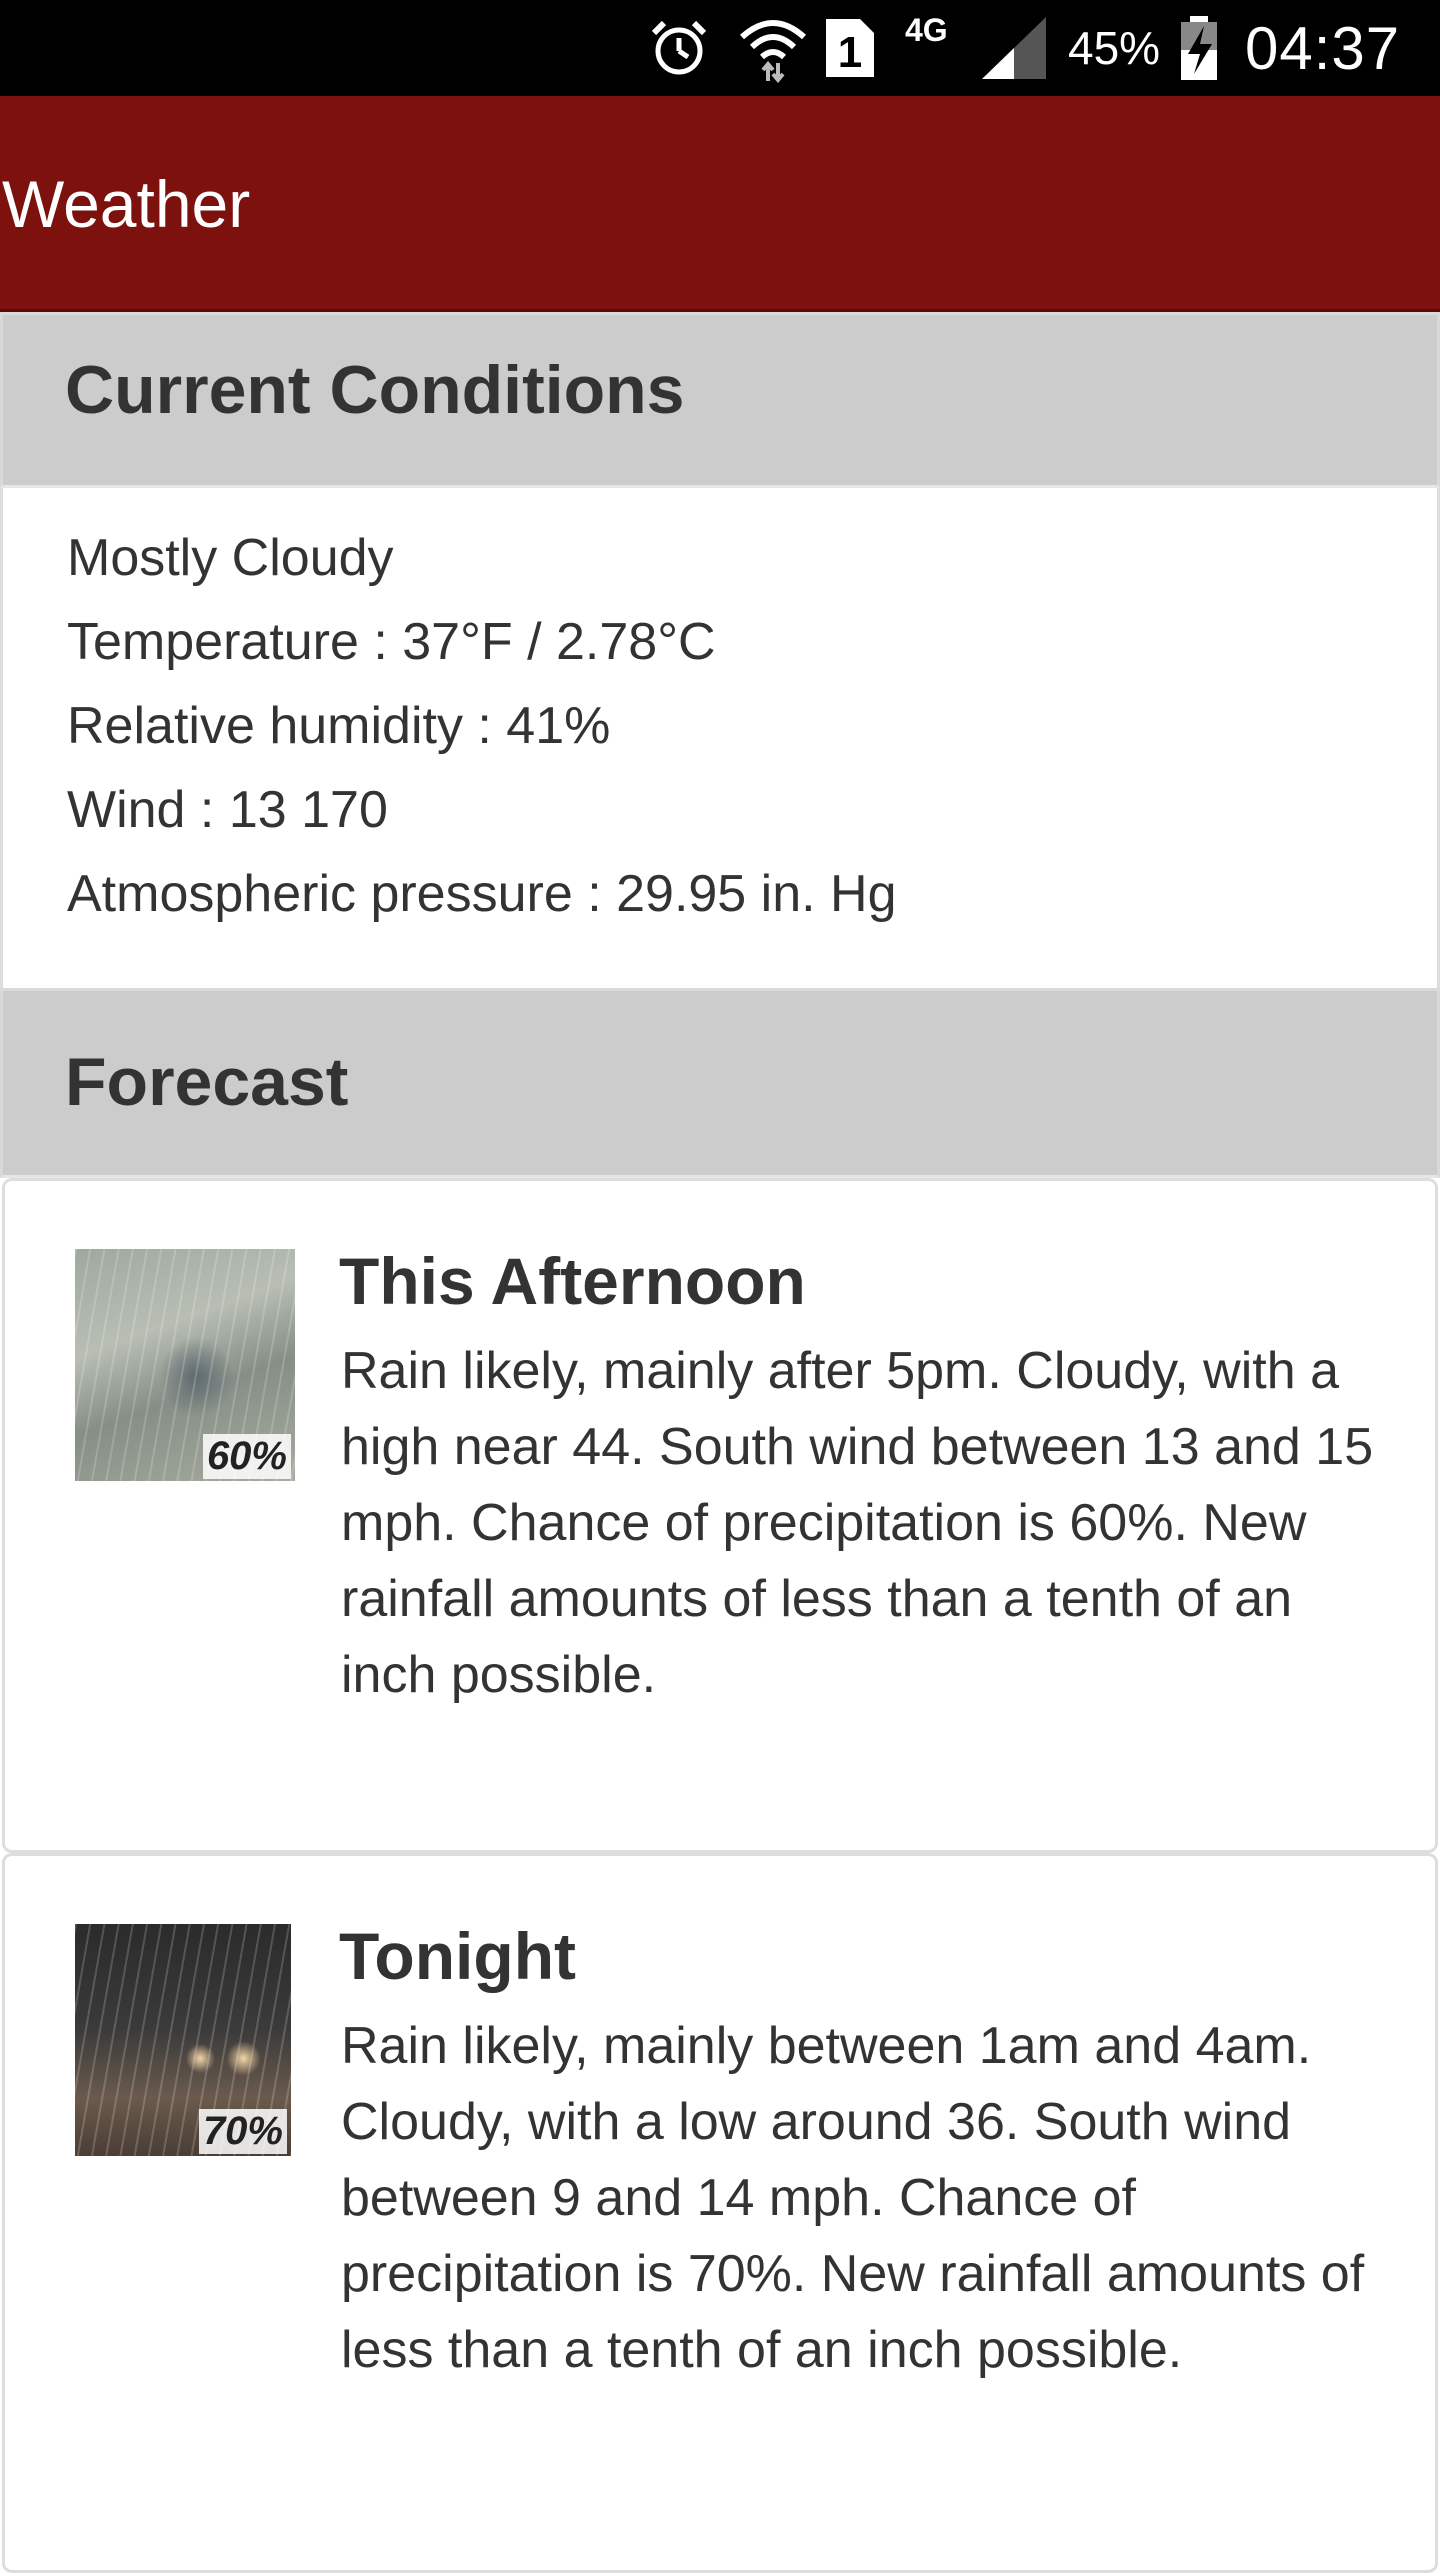 The width and height of the screenshot is (1440, 2573). What do you see at coordinates (1323, 48) in the screenshot?
I see `clock: 04:37` at bounding box center [1323, 48].